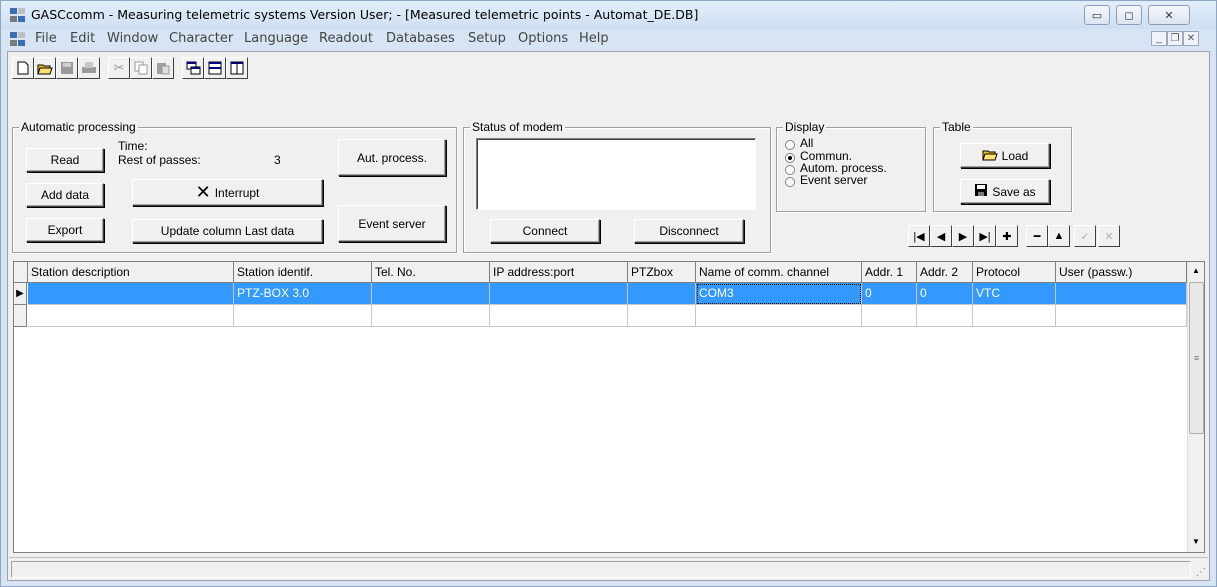  I want to click on column-header: PTZbox, so click(662, 272).